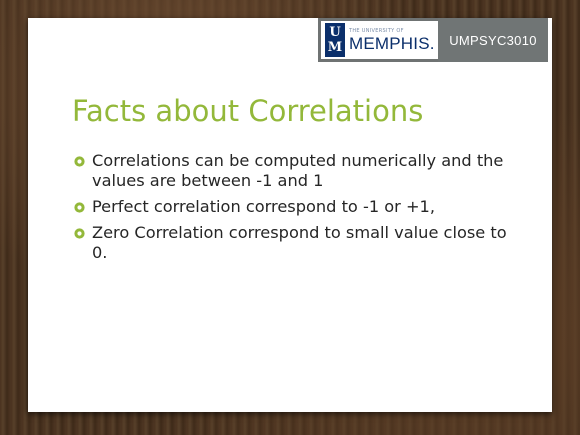  I want to click on logo-text: THE UNIVERSITY OF MEMPHIS., so click(392, 40).